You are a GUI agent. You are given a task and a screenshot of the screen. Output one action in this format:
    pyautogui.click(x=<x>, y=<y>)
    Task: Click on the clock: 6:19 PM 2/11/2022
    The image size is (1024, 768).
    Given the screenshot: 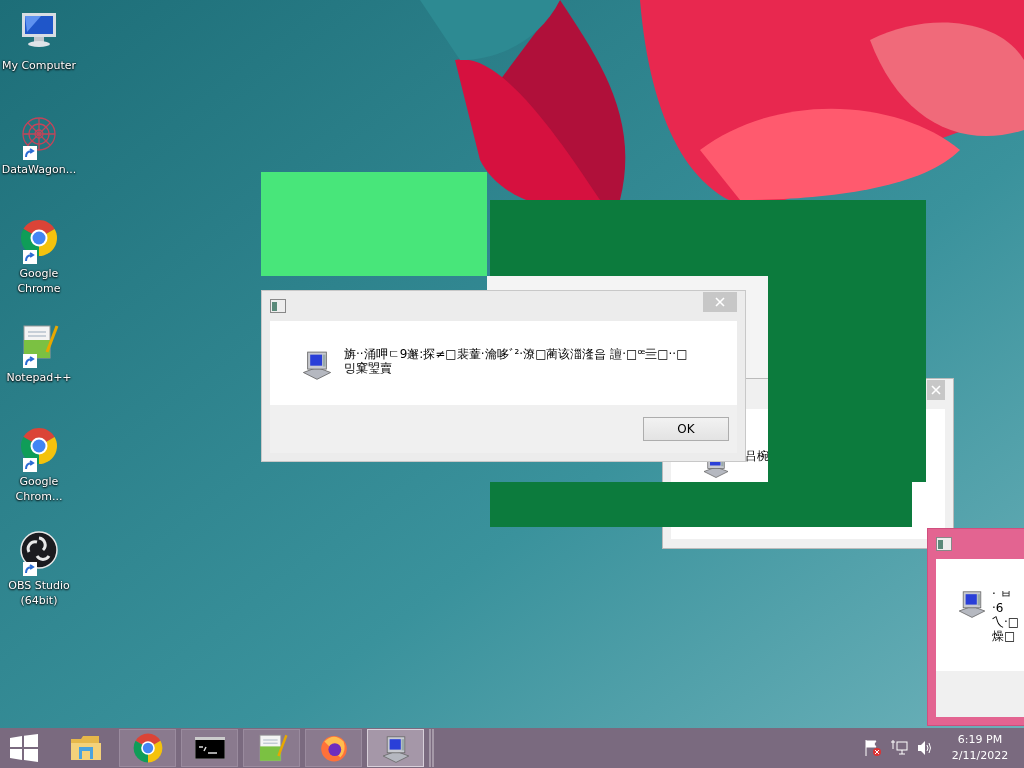 What is the action you would take?
    pyautogui.click(x=980, y=748)
    